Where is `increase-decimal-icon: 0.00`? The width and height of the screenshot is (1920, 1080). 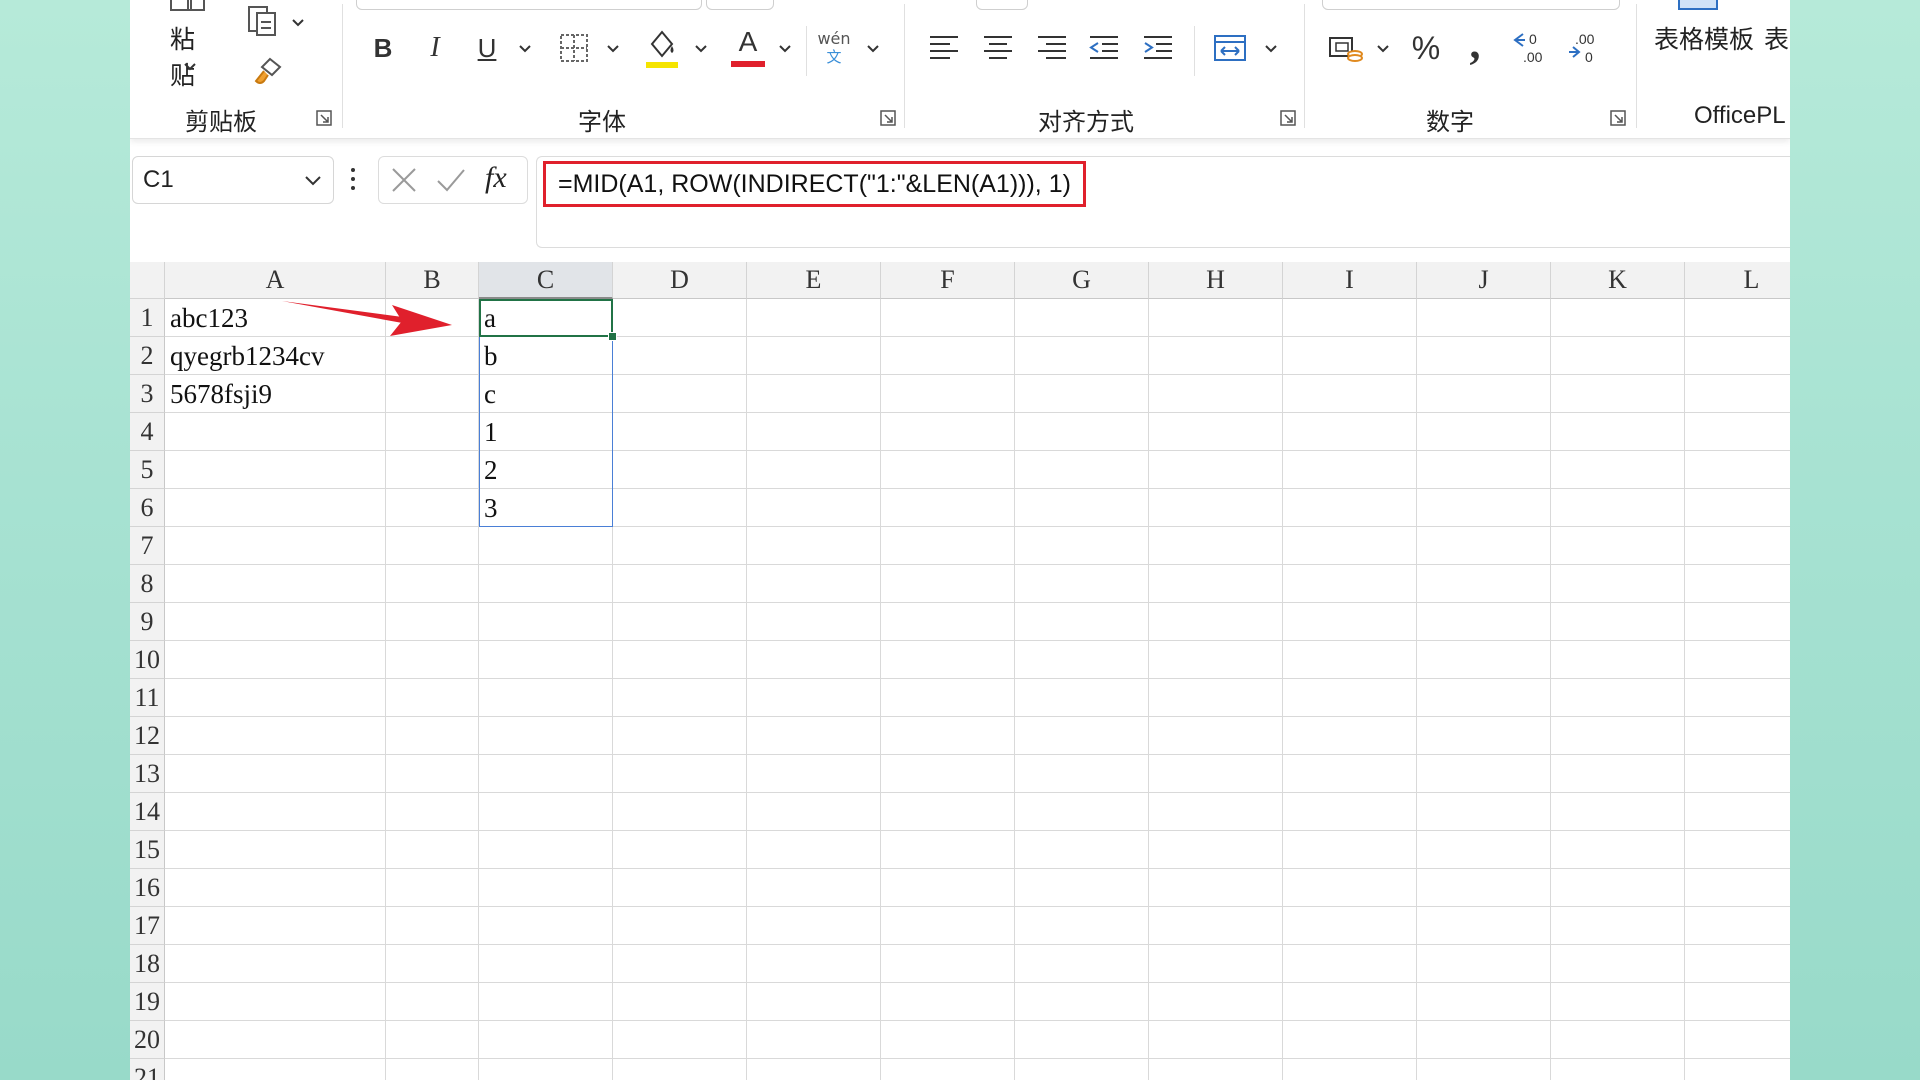 increase-decimal-icon: 0.00 is located at coordinates (1528, 48).